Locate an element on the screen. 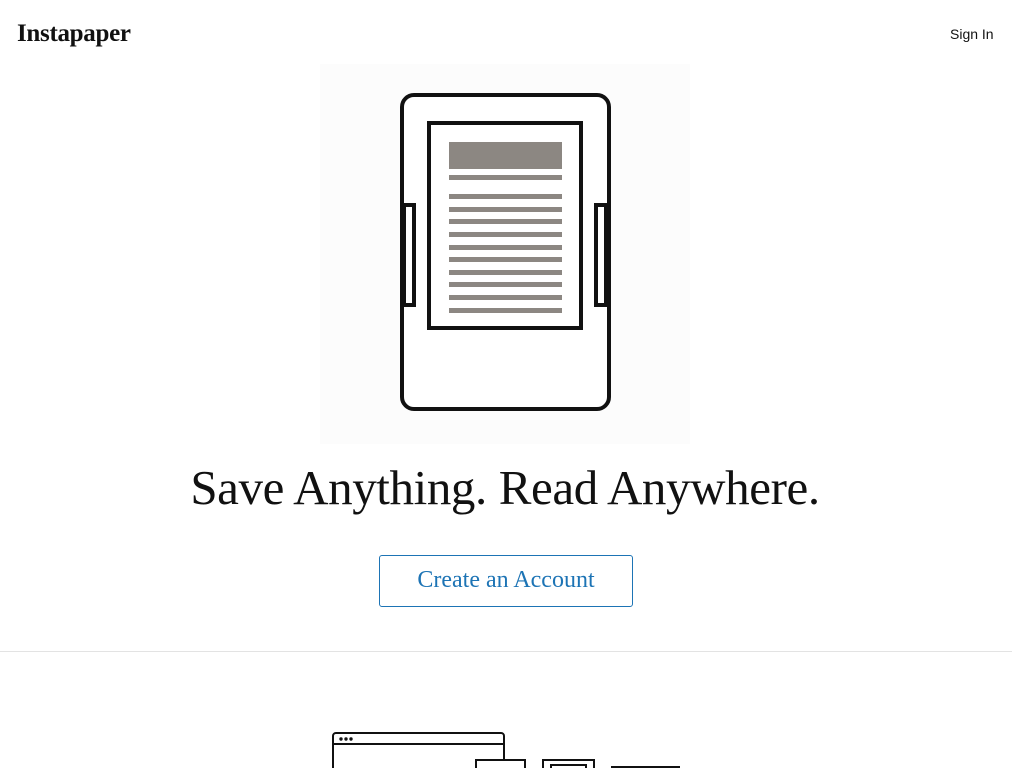 This screenshot has height=768, width=1024. left-page-button is located at coordinates (409, 255).